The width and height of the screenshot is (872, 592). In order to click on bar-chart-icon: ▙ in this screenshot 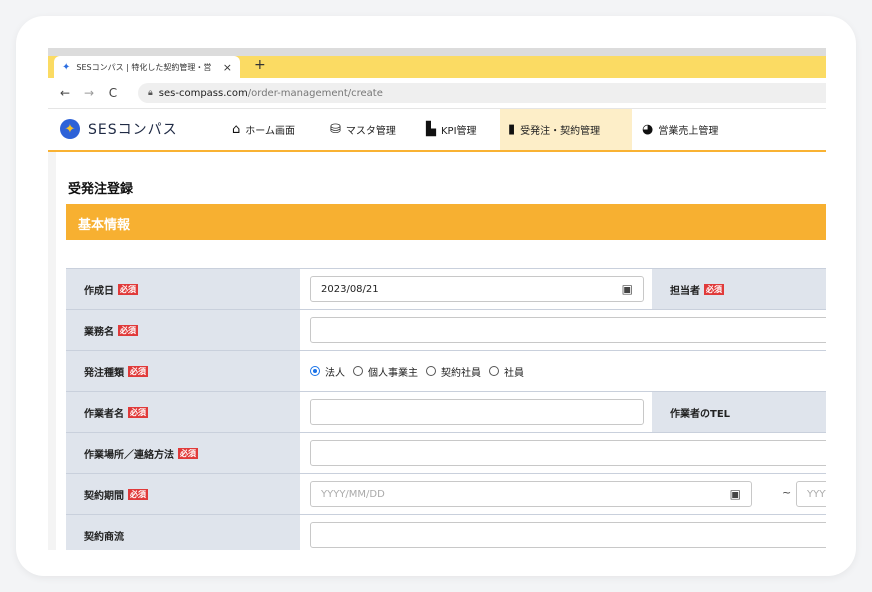, I will do `click(431, 129)`.